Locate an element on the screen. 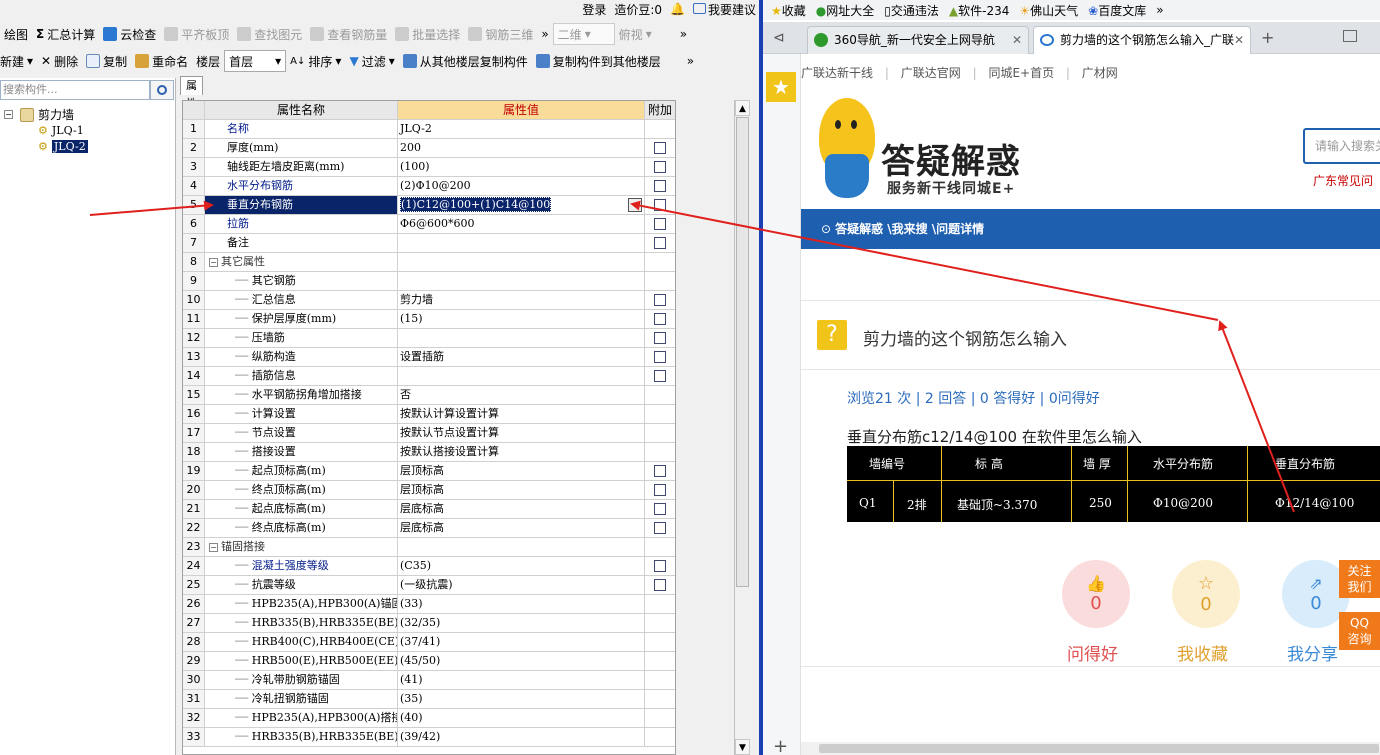 Image resolution: width=1380 pixels, height=755 pixels. property-row: 15 ── 水平钢筋拐角增加搭接否 is located at coordinates (429, 395).